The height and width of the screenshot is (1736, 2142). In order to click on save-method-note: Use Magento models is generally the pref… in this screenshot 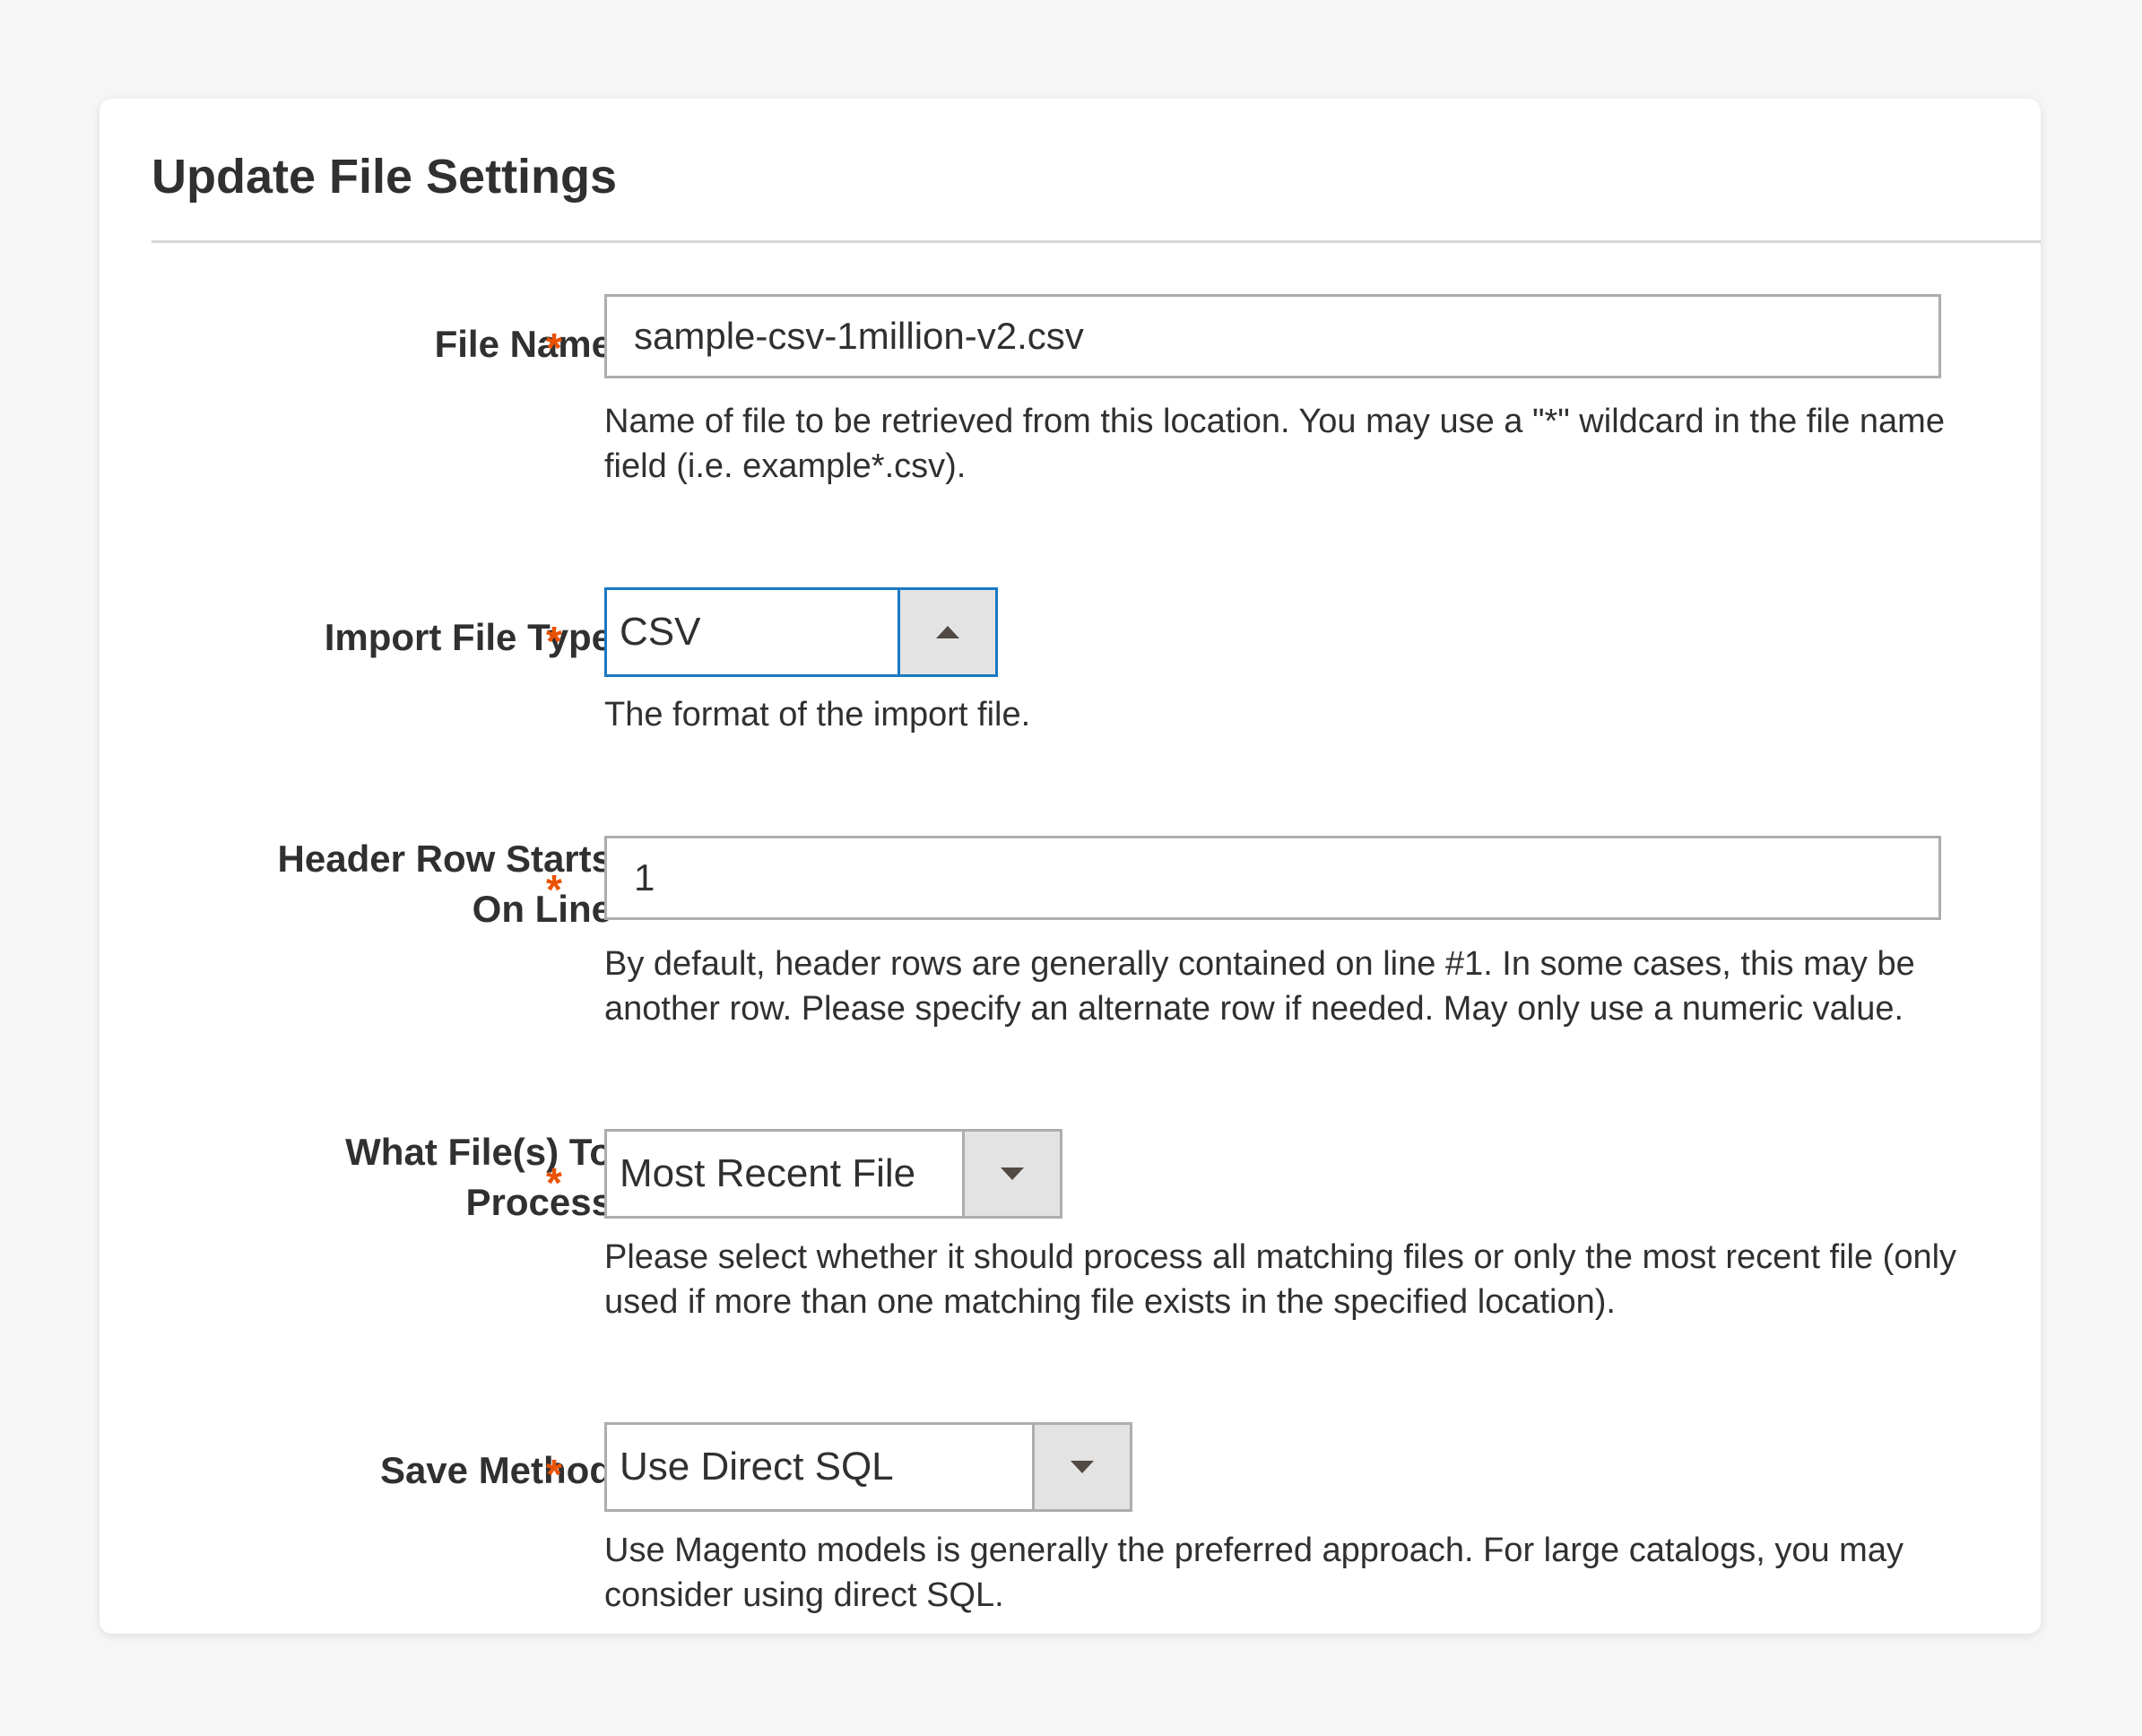, I will do `click(1254, 1573)`.